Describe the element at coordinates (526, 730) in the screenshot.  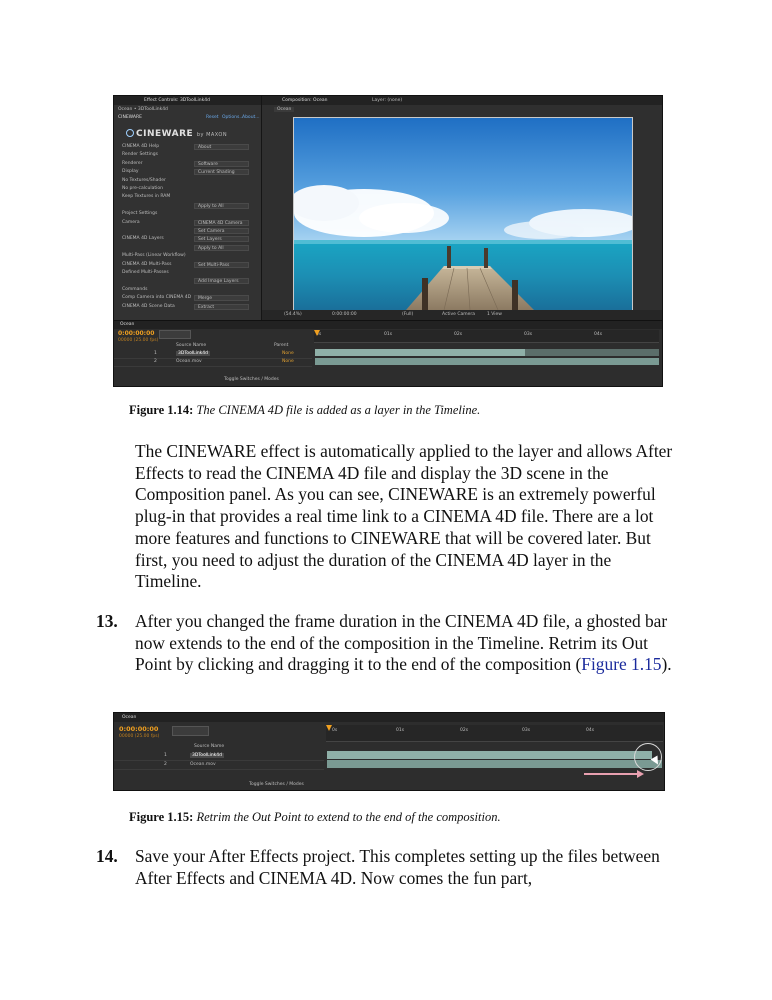
I see `ruler-label: 03s` at that location.